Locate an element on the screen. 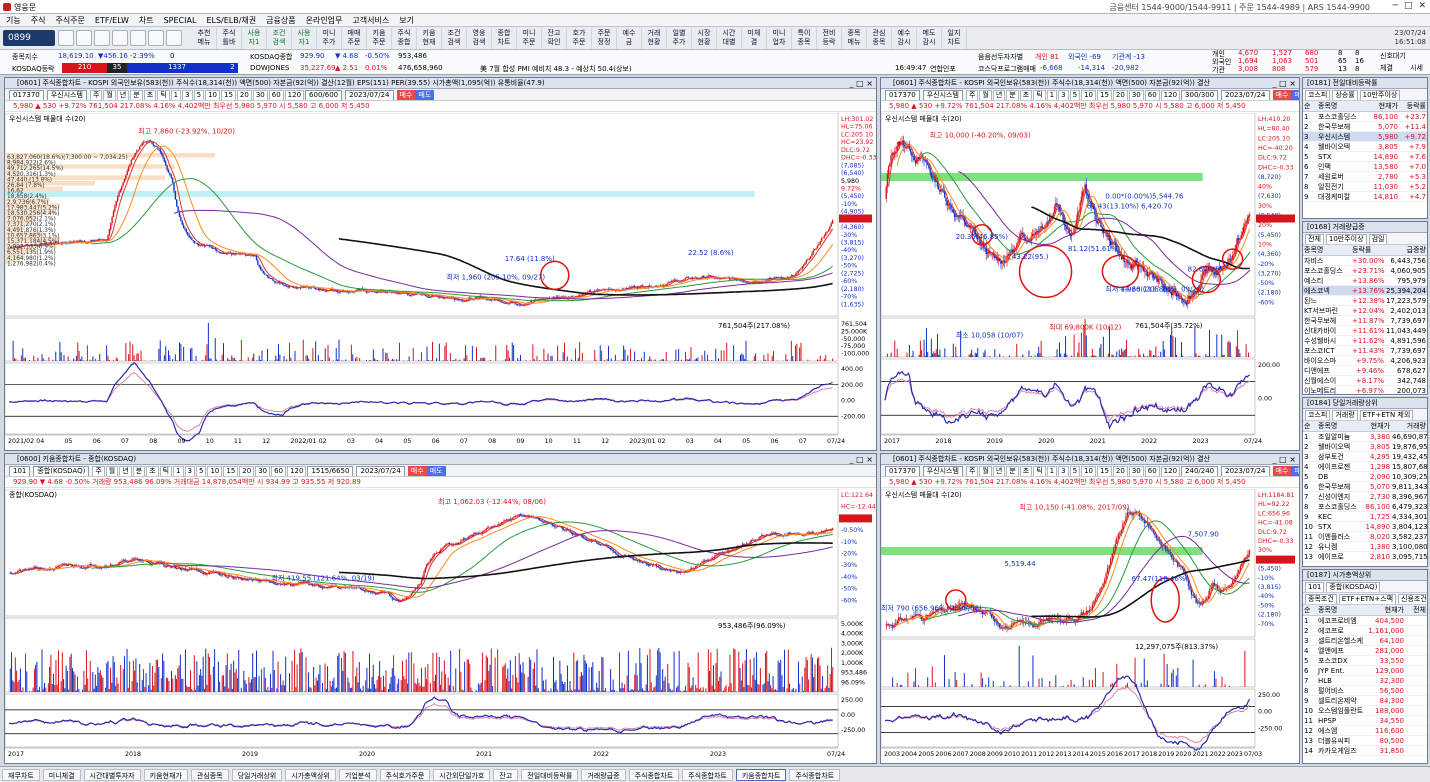 The image size is (1430, 782). toolbar-button: 전비 등락 is located at coordinates (829, 38).